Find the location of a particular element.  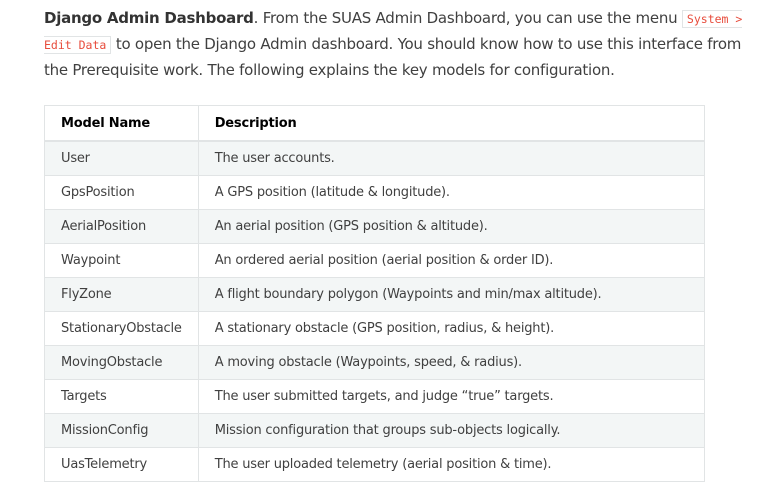

column-header-model-name: Model Name is located at coordinates (121, 123).